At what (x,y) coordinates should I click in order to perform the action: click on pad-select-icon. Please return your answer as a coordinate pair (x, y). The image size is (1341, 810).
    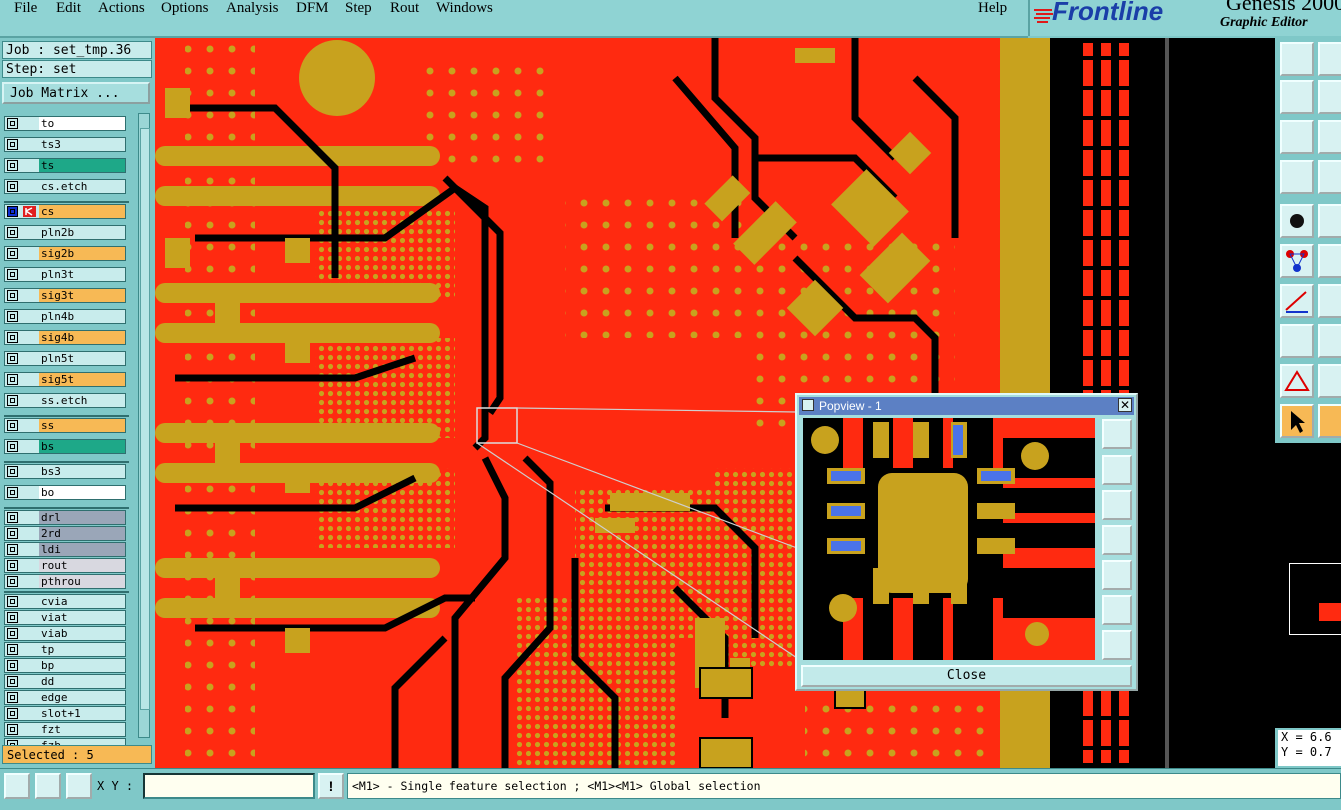
    Looking at the image, I should click on (1297, 341).